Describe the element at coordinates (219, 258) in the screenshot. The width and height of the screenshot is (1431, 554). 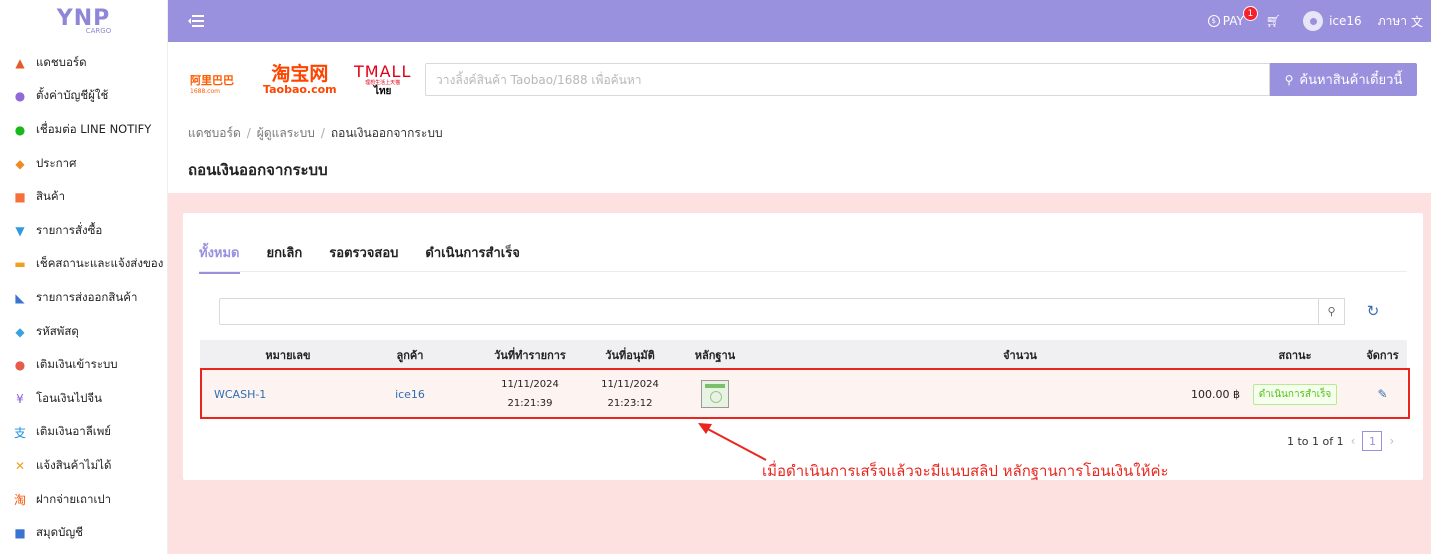
I see `tab-all: ทั้งหมด` at that location.